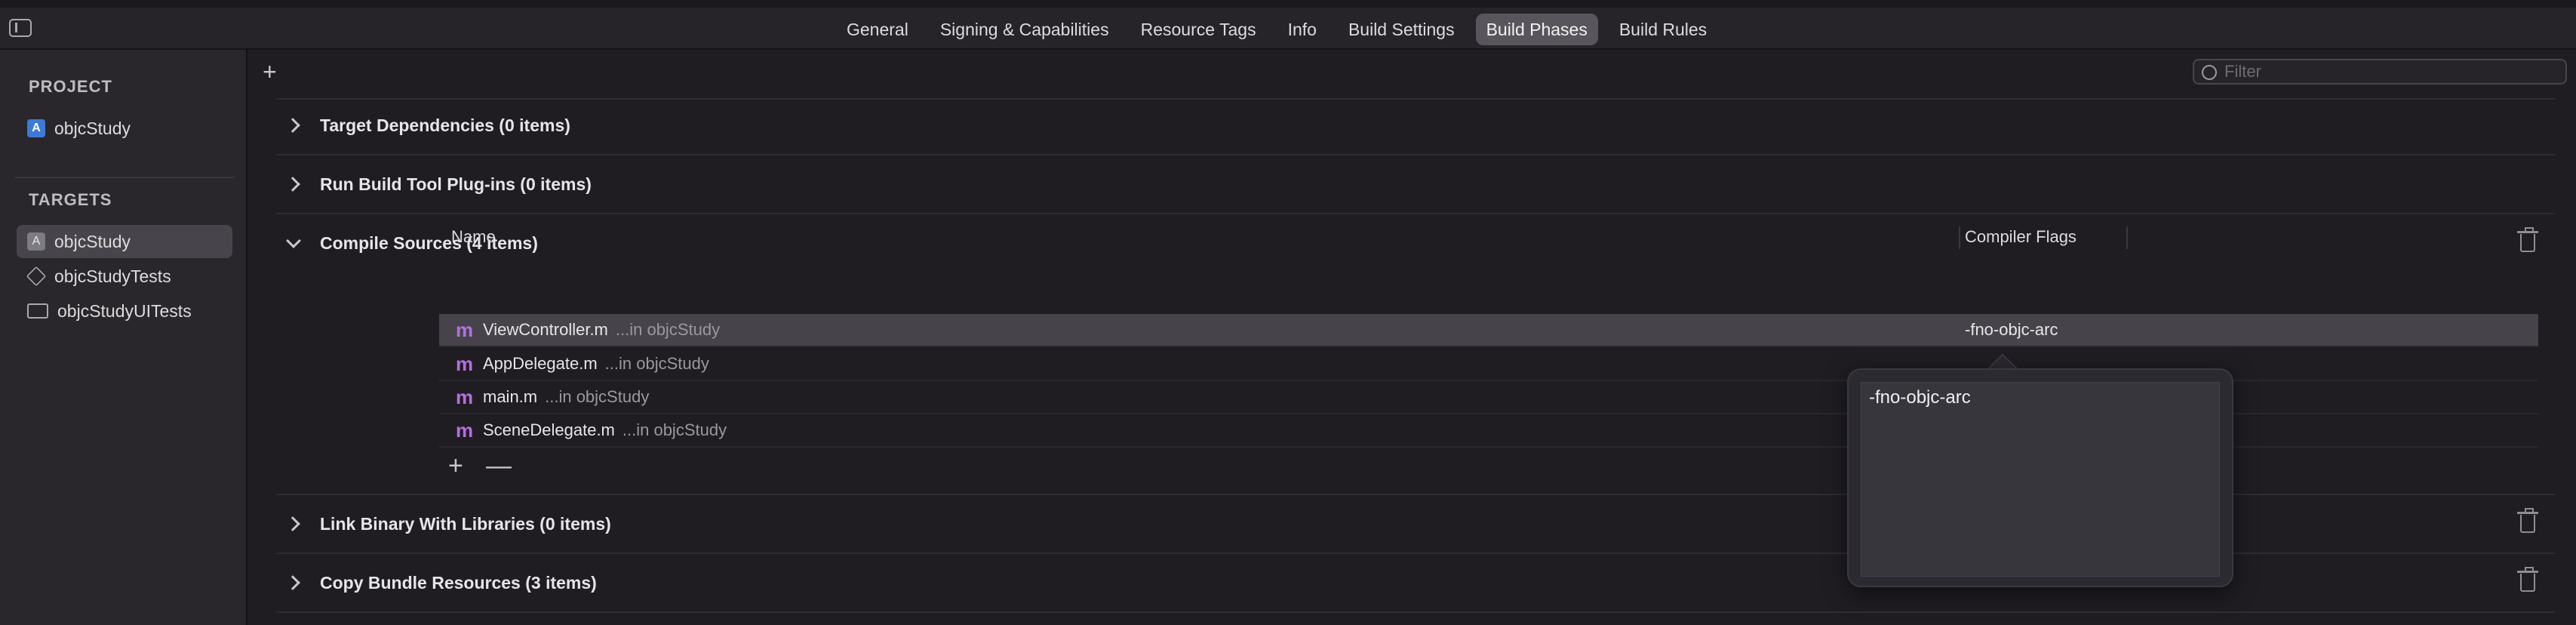 This screenshot has height=625, width=2576. What do you see at coordinates (465, 523) in the screenshot?
I see `phase-title: Link Binary With Libraries (0 items)` at bounding box center [465, 523].